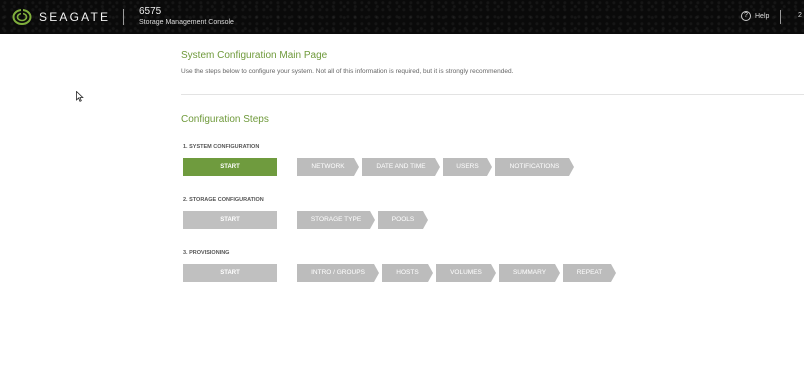 The height and width of the screenshot is (381, 804). I want to click on seagate-logo: SEAGATE, so click(61, 17).